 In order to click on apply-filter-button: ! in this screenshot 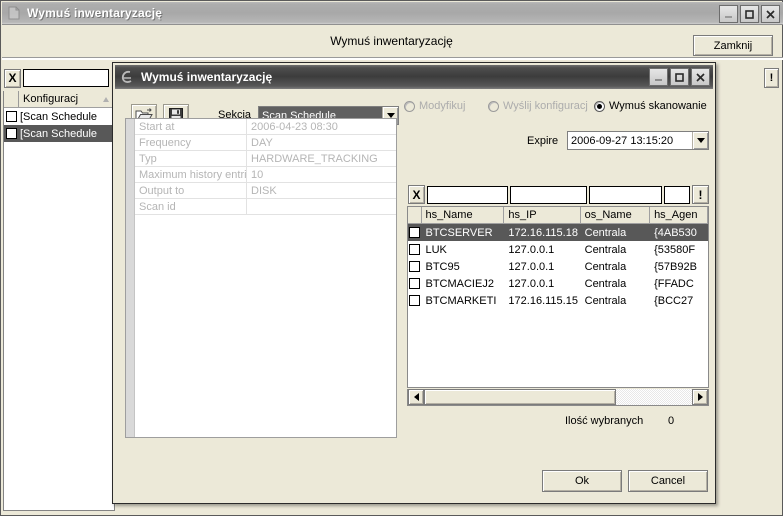, I will do `click(771, 78)`.